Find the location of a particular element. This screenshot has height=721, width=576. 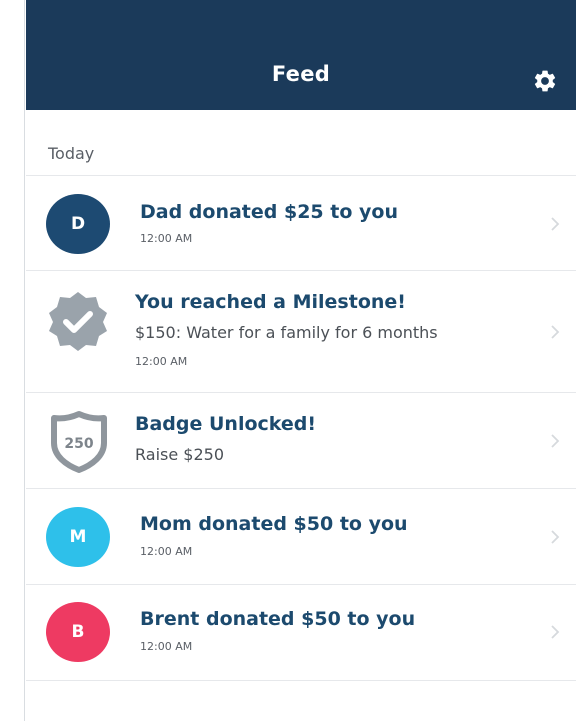

feed-item-title: Mom donated $50 to you is located at coordinates (274, 524).